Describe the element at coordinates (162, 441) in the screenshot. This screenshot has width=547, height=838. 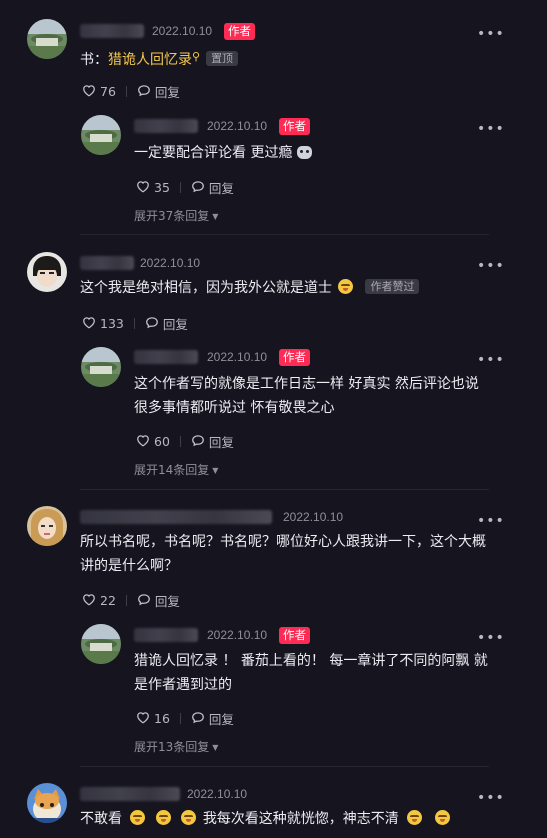
I see `like-count: 60` at that location.